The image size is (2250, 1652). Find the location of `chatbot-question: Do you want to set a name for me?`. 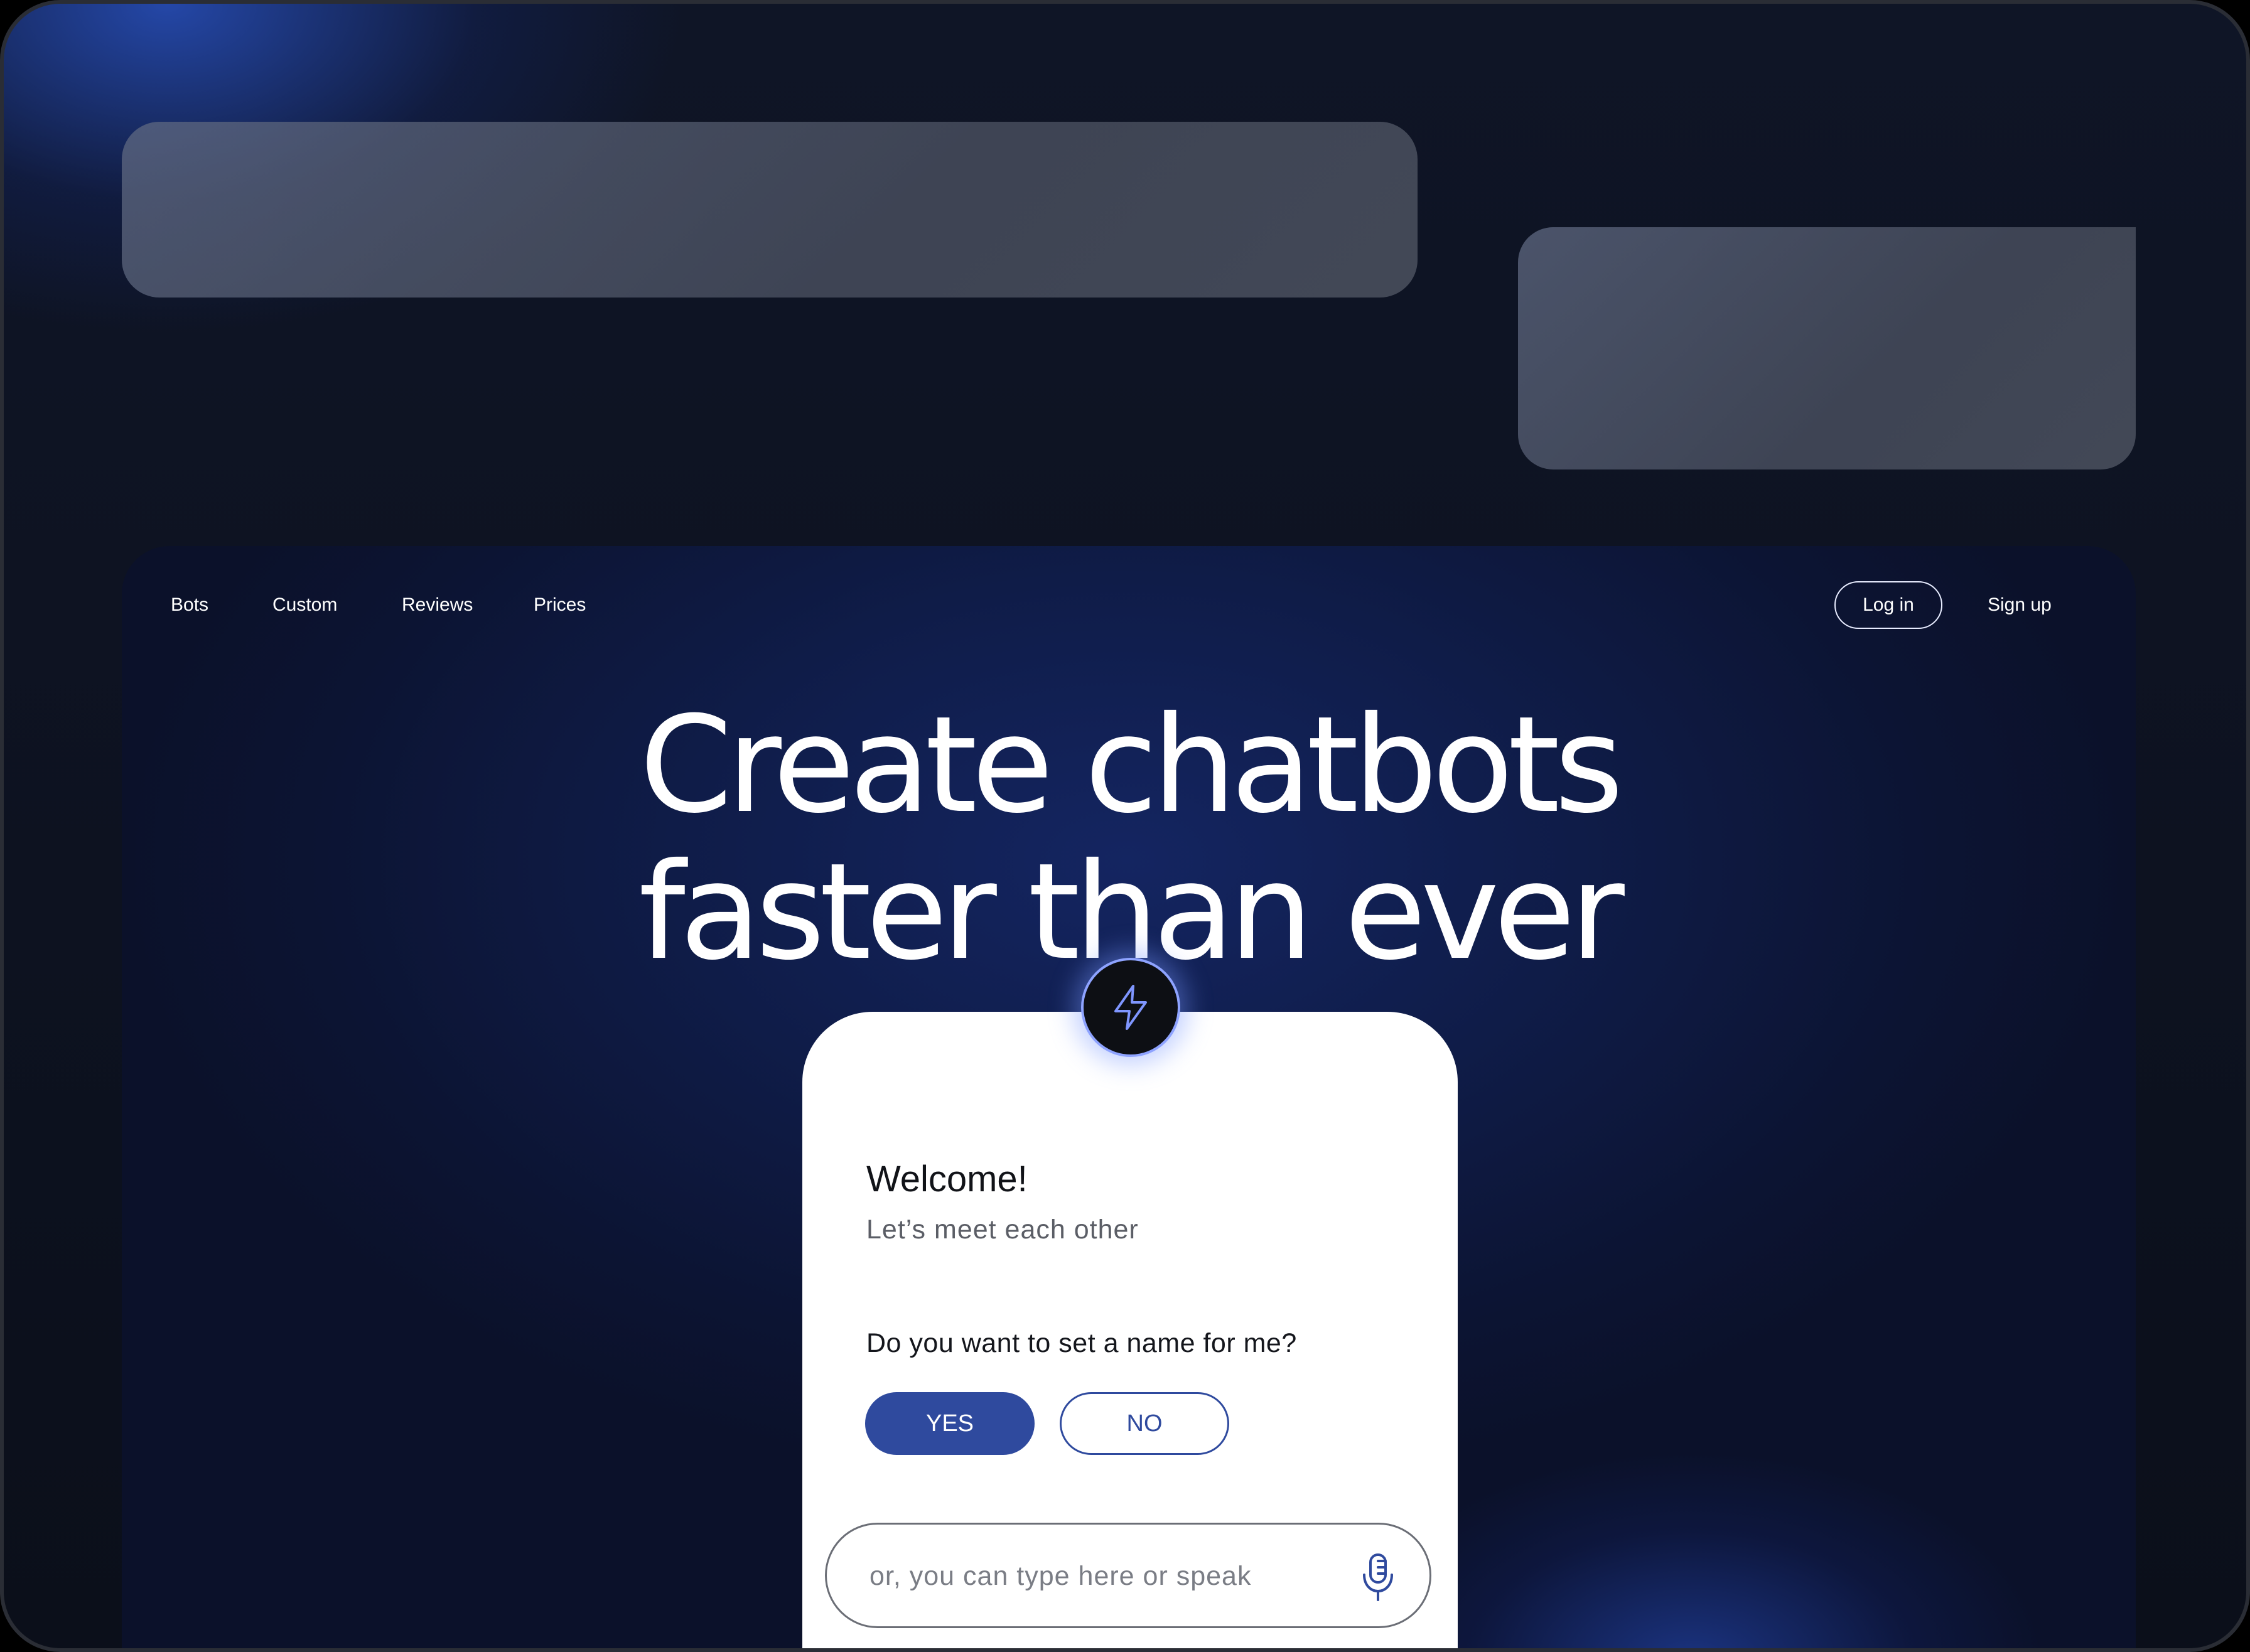

chatbot-question: Do you want to set a name for me? is located at coordinates (1081, 1343).